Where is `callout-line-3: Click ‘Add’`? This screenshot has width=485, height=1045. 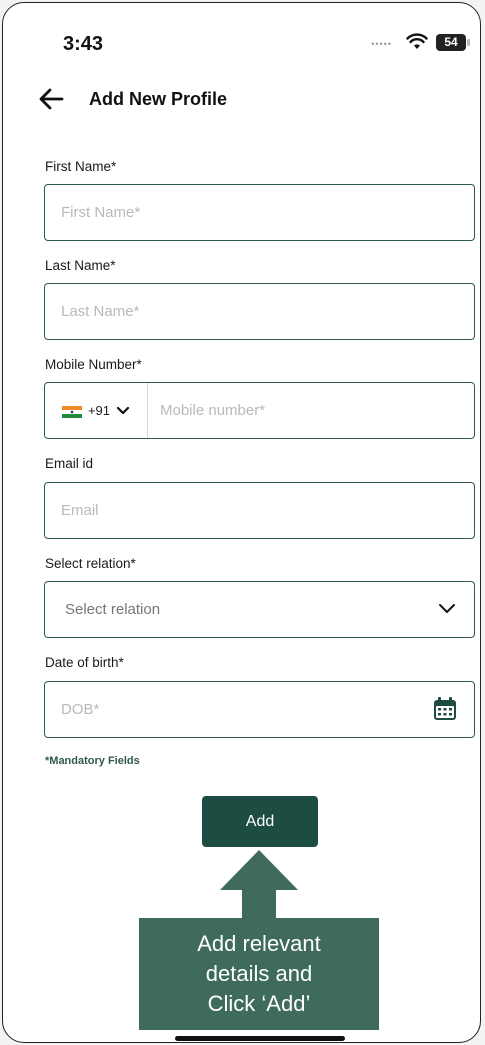
callout-line-3: Click ‘Add’ is located at coordinates (259, 1003).